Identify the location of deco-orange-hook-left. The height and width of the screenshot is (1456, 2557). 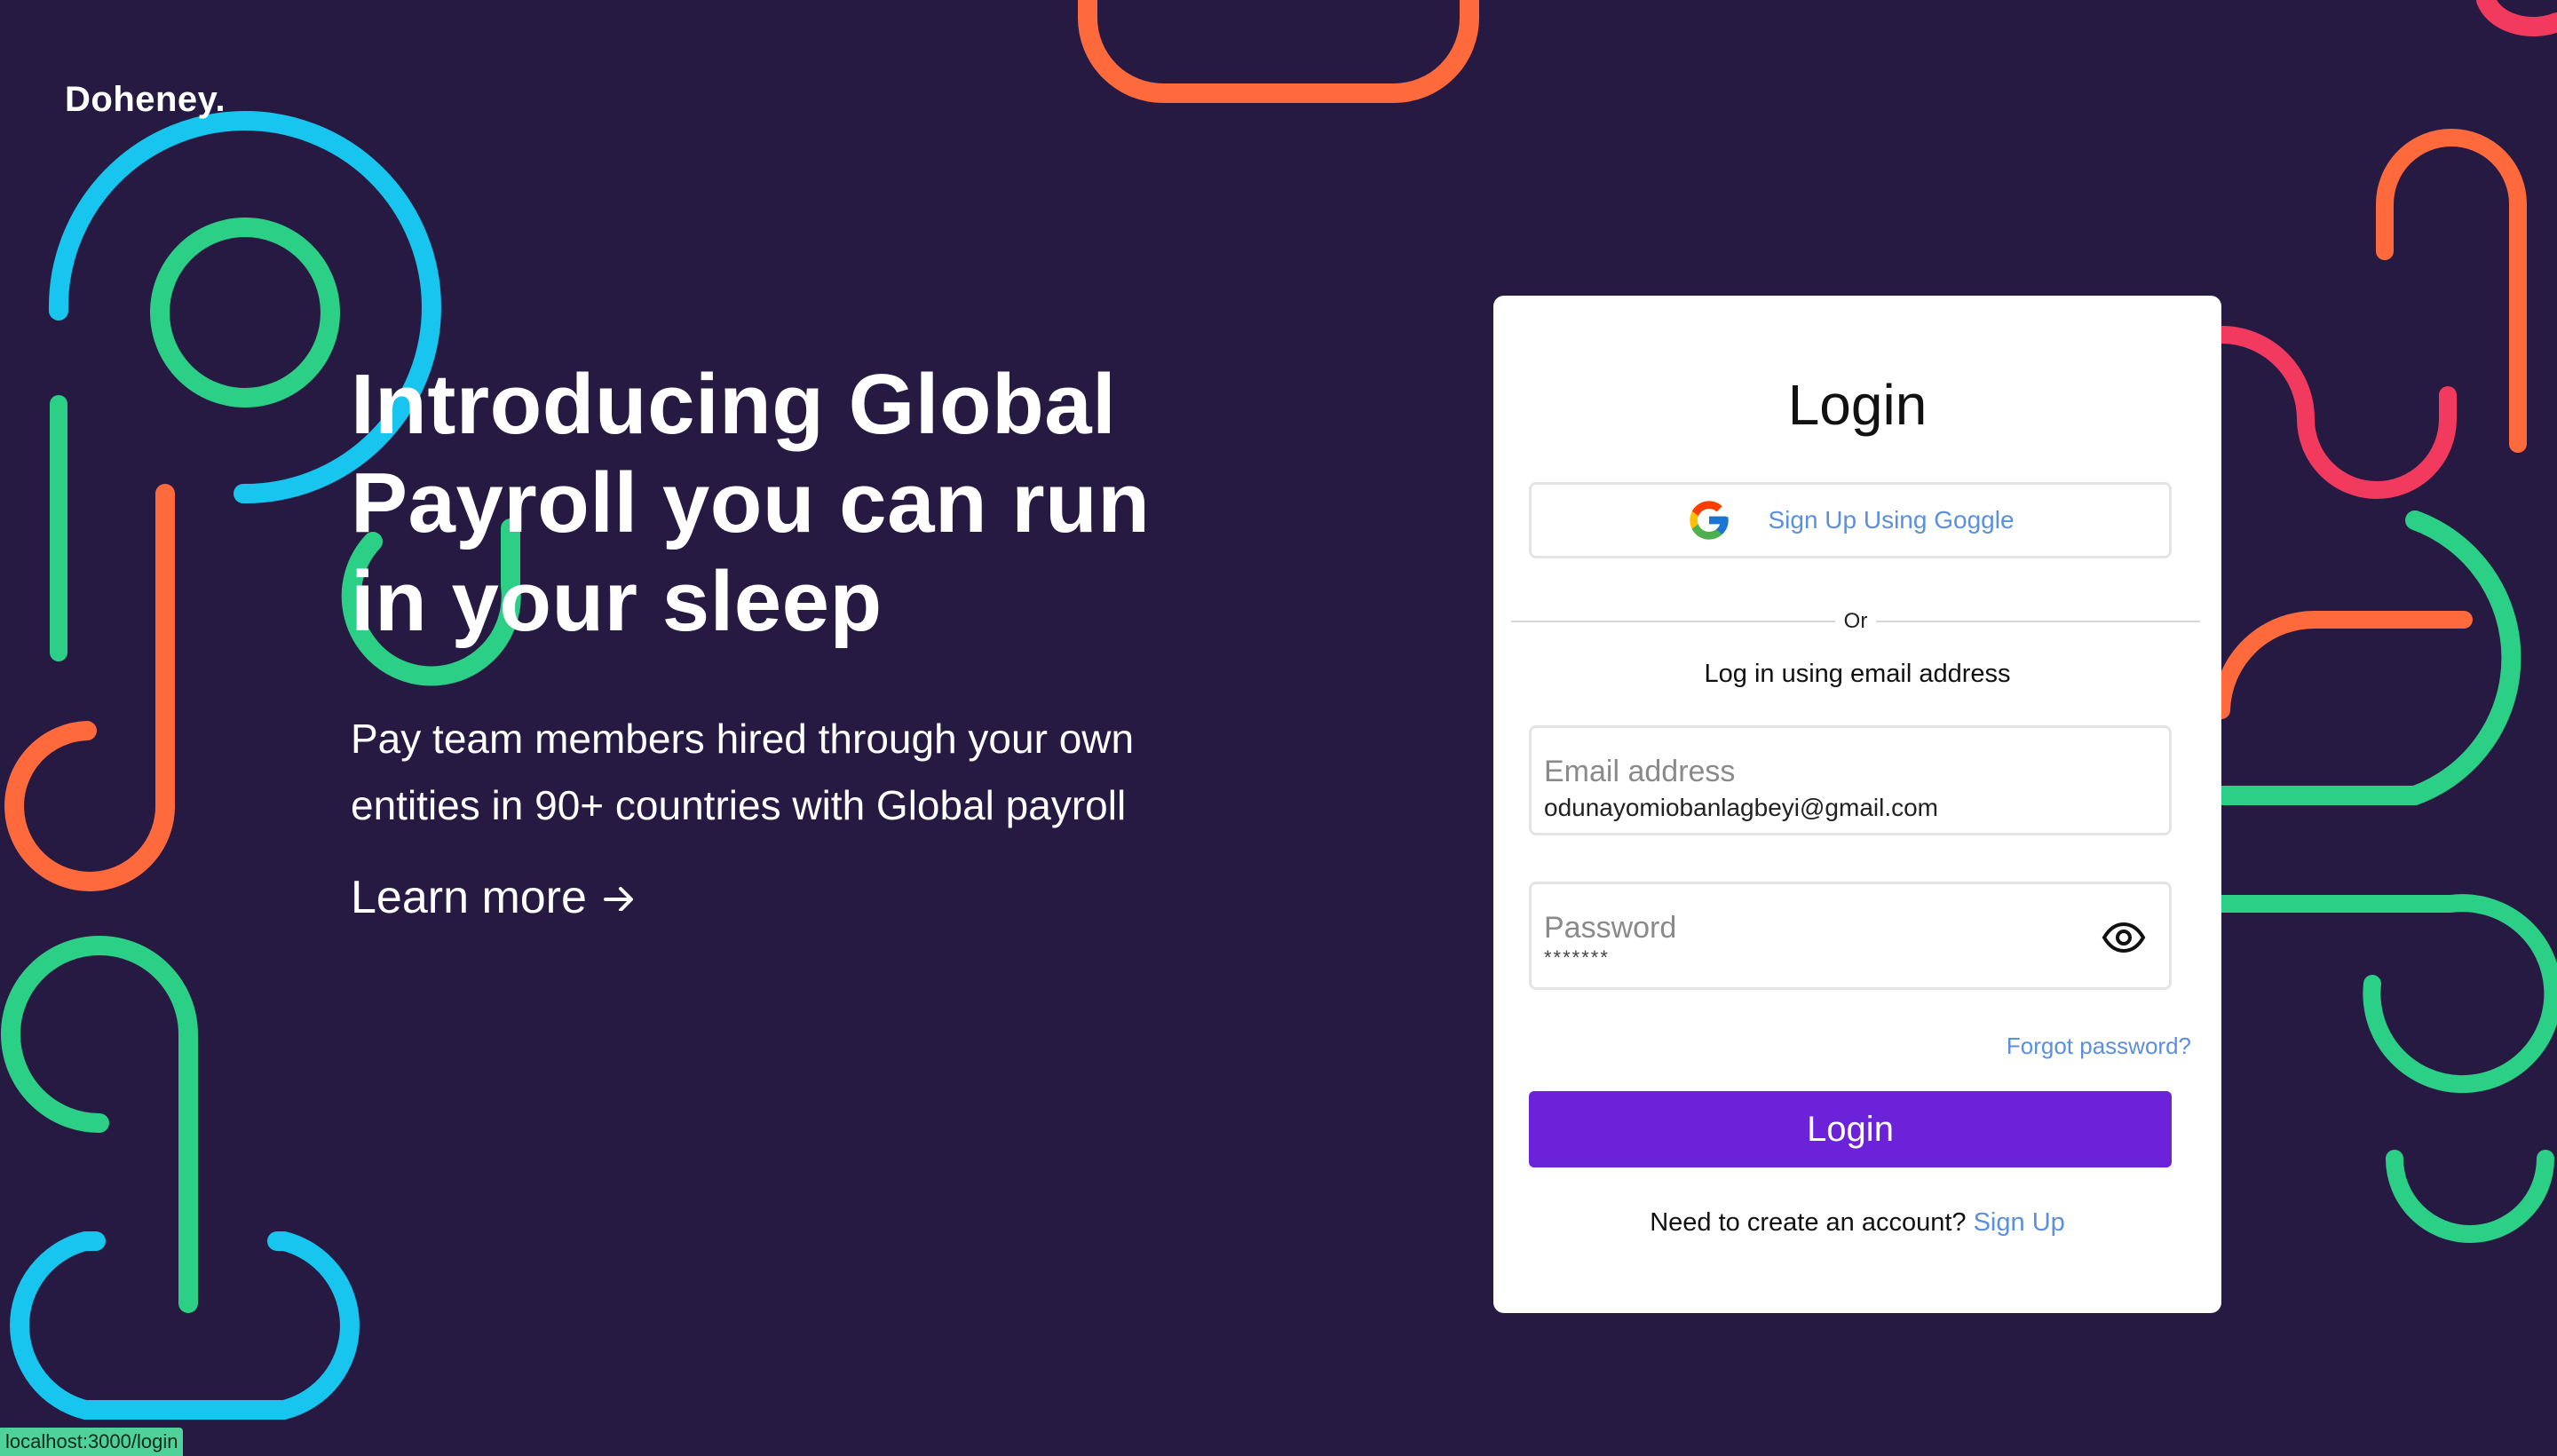
(90, 687).